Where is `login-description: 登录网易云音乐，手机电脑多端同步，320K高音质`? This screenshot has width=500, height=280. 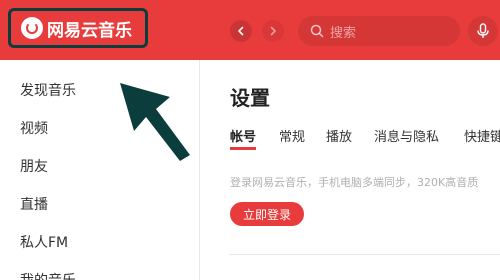 login-description: 登录网易云音乐，手机电脑多端同步，320K高音质 is located at coordinates (354, 182).